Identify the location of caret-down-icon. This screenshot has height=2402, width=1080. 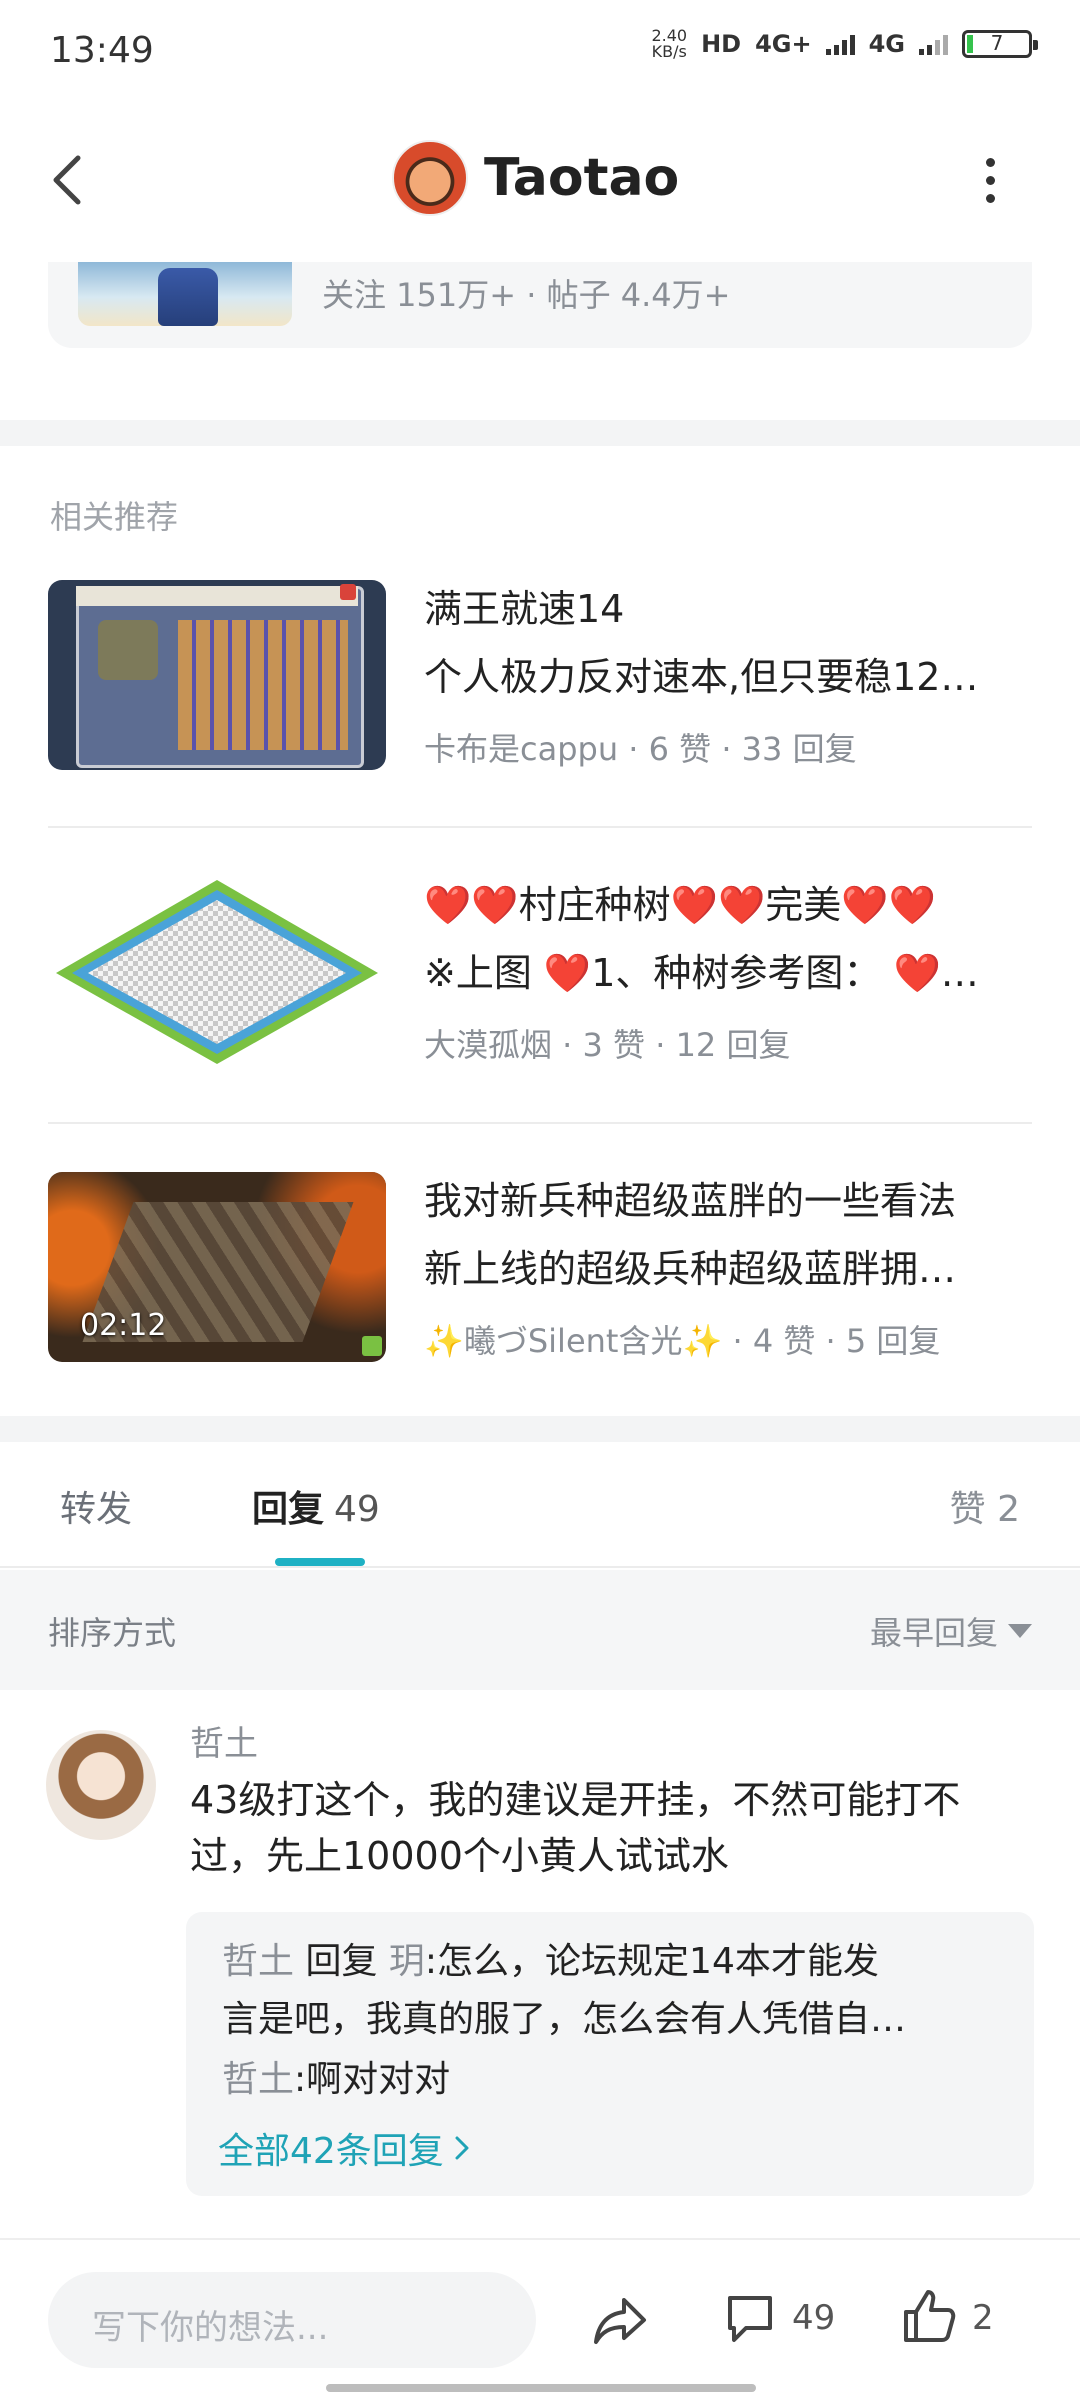
(1020, 1631).